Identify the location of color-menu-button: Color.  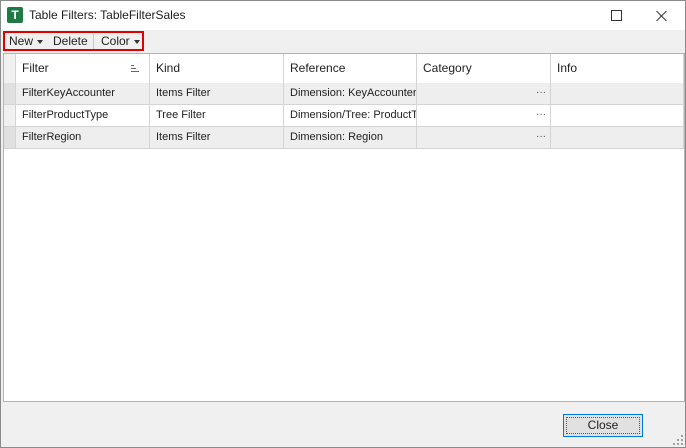
(120, 41).